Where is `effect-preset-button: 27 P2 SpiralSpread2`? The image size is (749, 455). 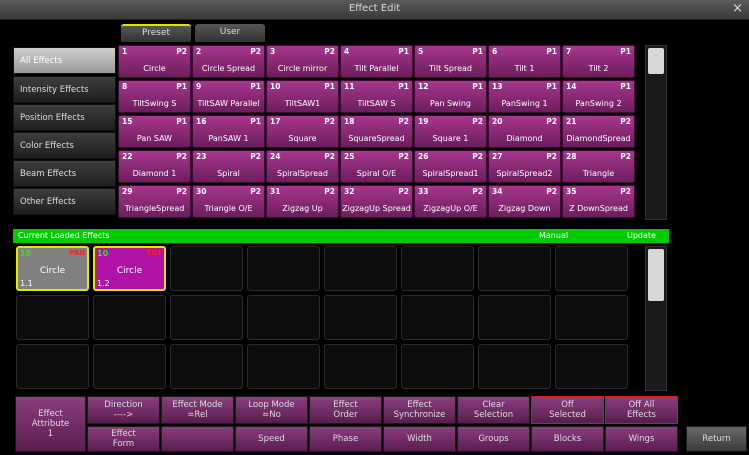 effect-preset-button: 27 P2 SpiralSpread2 is located at coordinates (524, 166).